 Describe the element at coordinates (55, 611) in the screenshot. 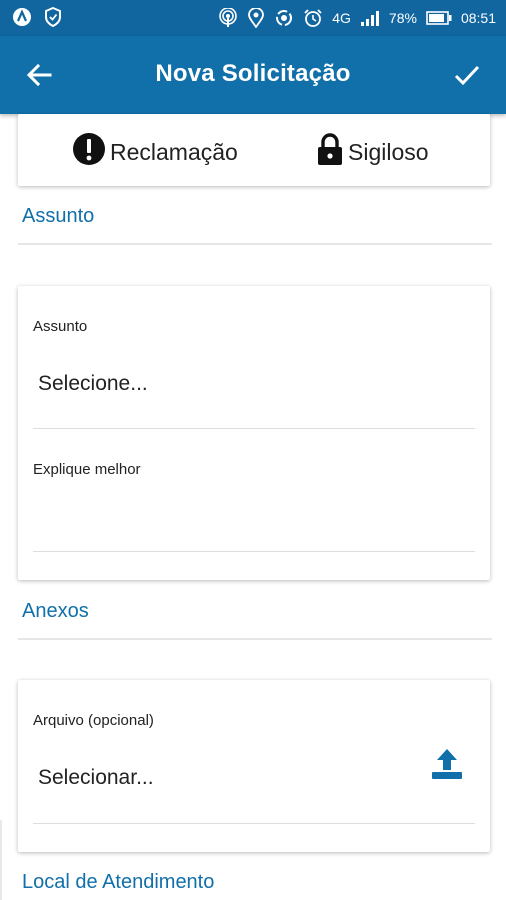

I see `section-title-anexos: Anexos` at that location.